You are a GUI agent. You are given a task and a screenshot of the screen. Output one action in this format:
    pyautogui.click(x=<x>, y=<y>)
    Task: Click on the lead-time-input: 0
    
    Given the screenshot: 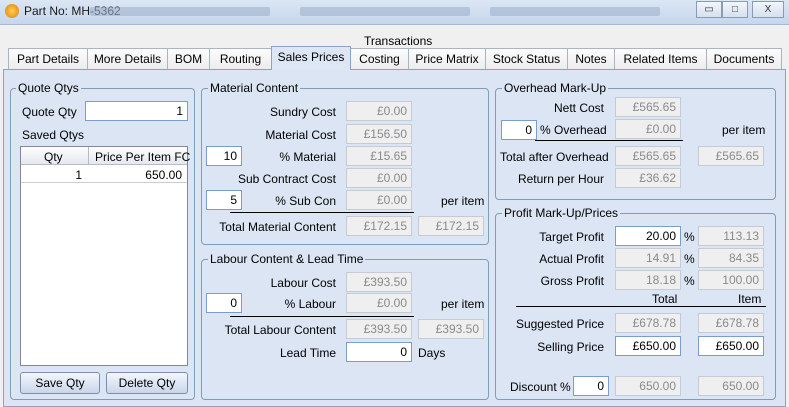 What is the action you would take?
    pyautogui.click(x=379, y=352)
    